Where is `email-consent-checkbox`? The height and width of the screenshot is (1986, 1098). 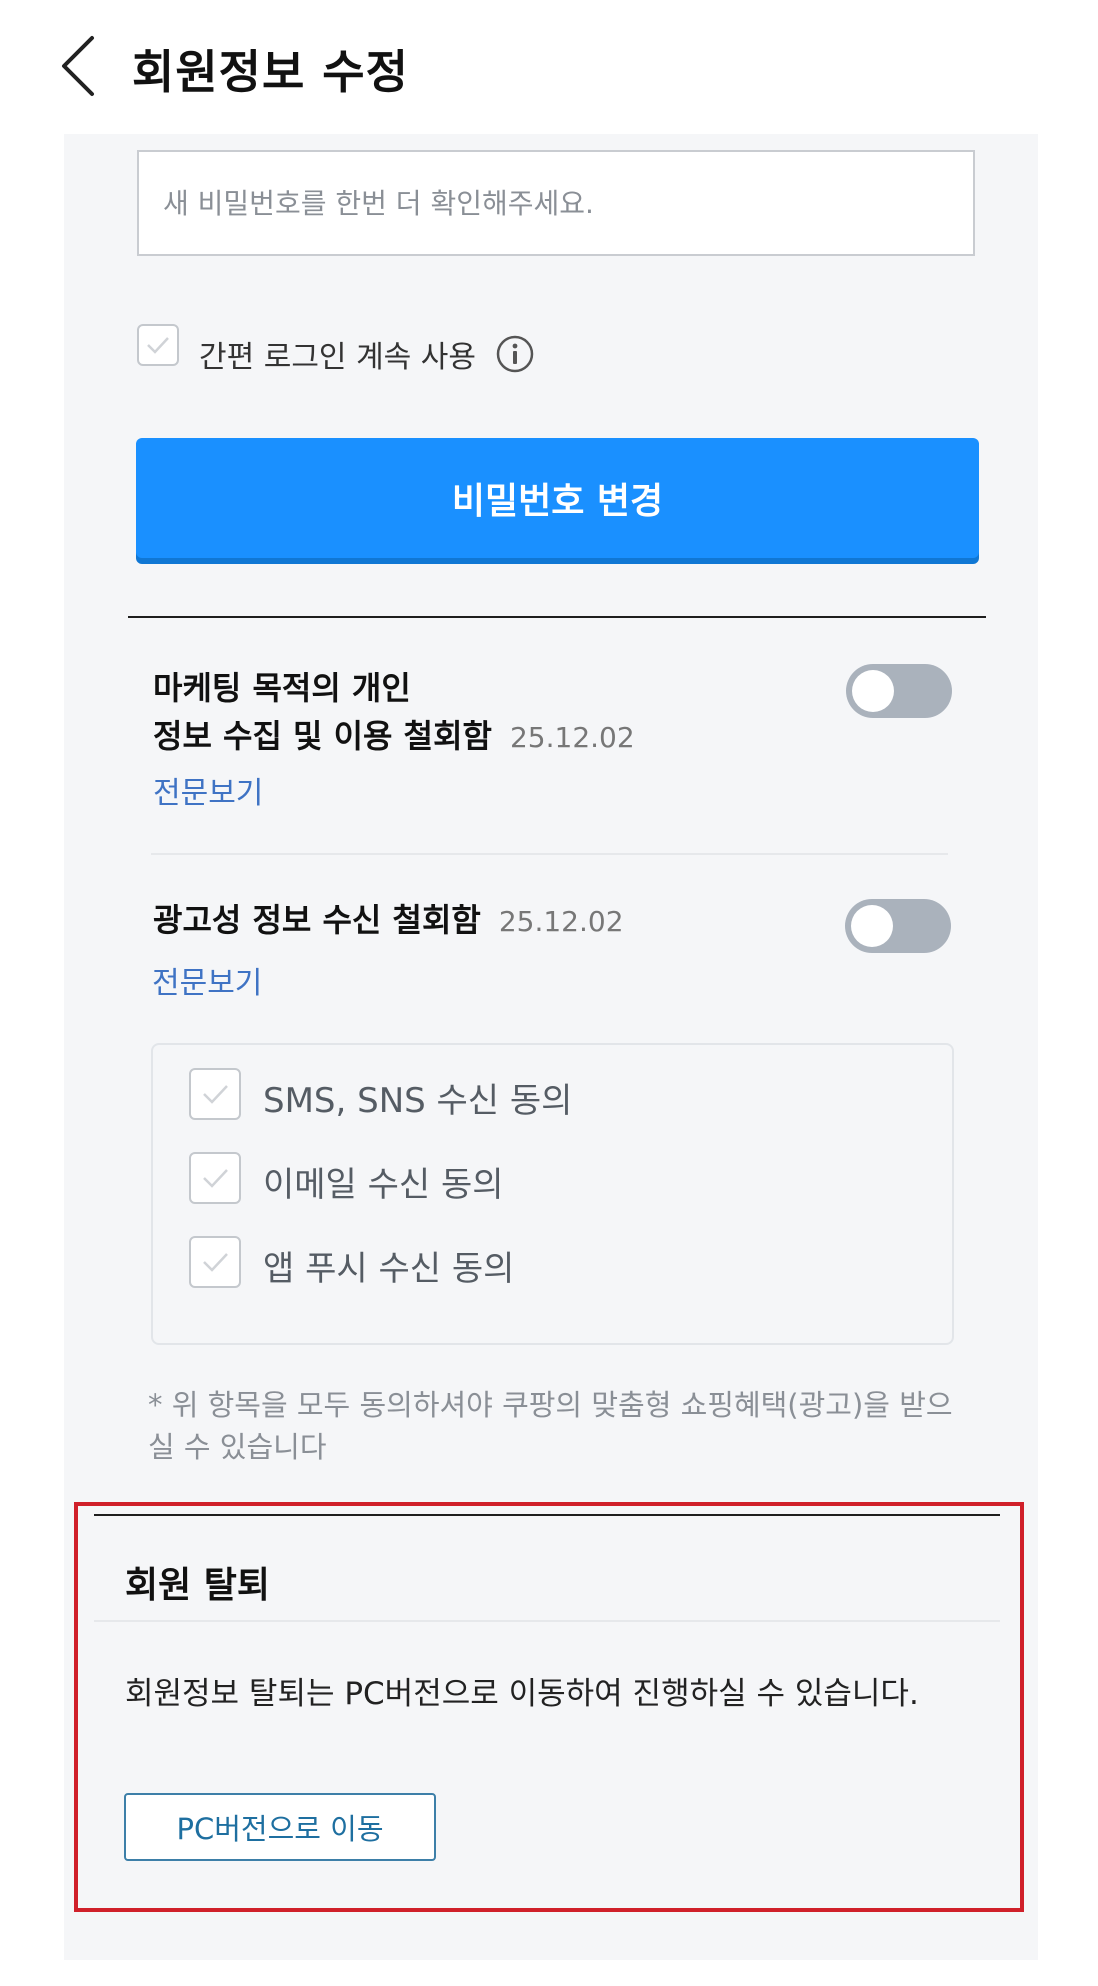 email-consent-checkbox is located at coordinates (215, 1178).